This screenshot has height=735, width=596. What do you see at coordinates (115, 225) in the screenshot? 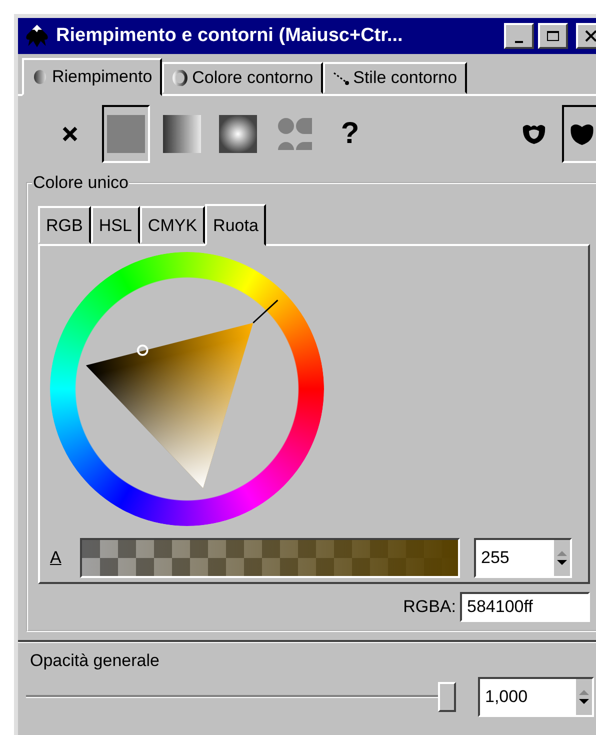
I see `tab: HSL` at bounding box center [115, 225].